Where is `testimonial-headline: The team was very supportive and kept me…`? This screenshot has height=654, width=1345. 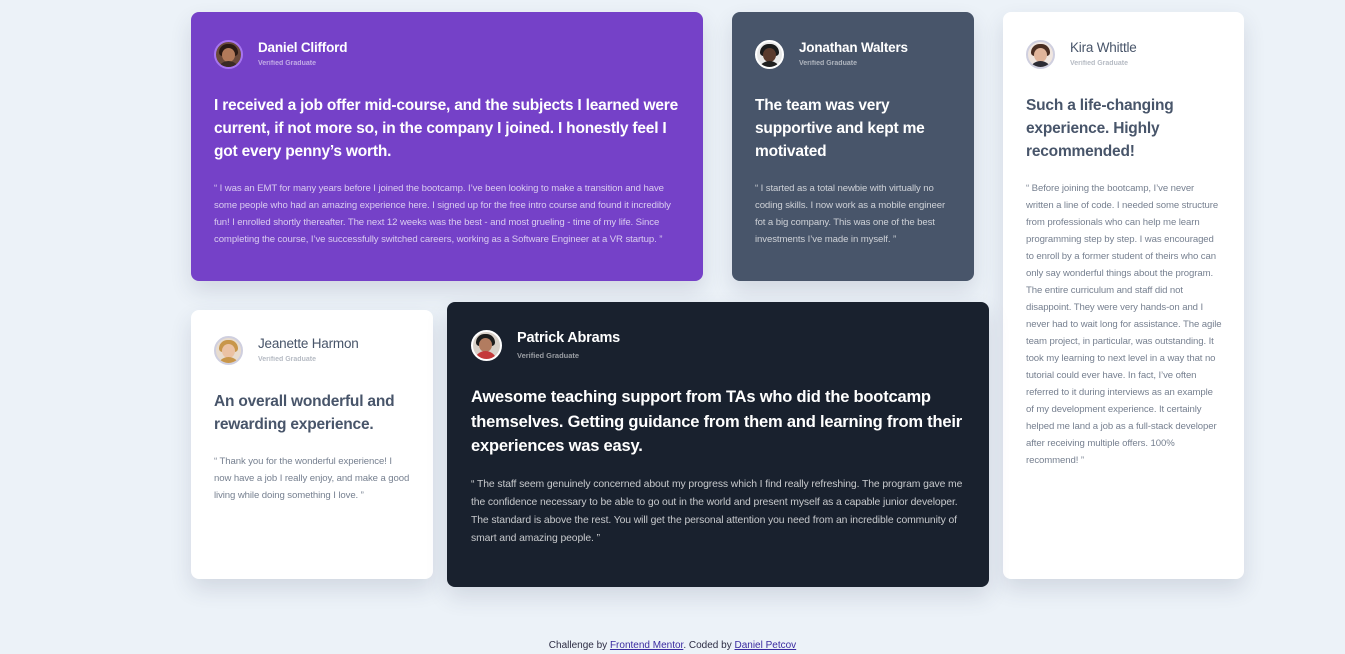 testimonial-headline: The team was very supportive and kept me… is located at coordinates (840, 128).